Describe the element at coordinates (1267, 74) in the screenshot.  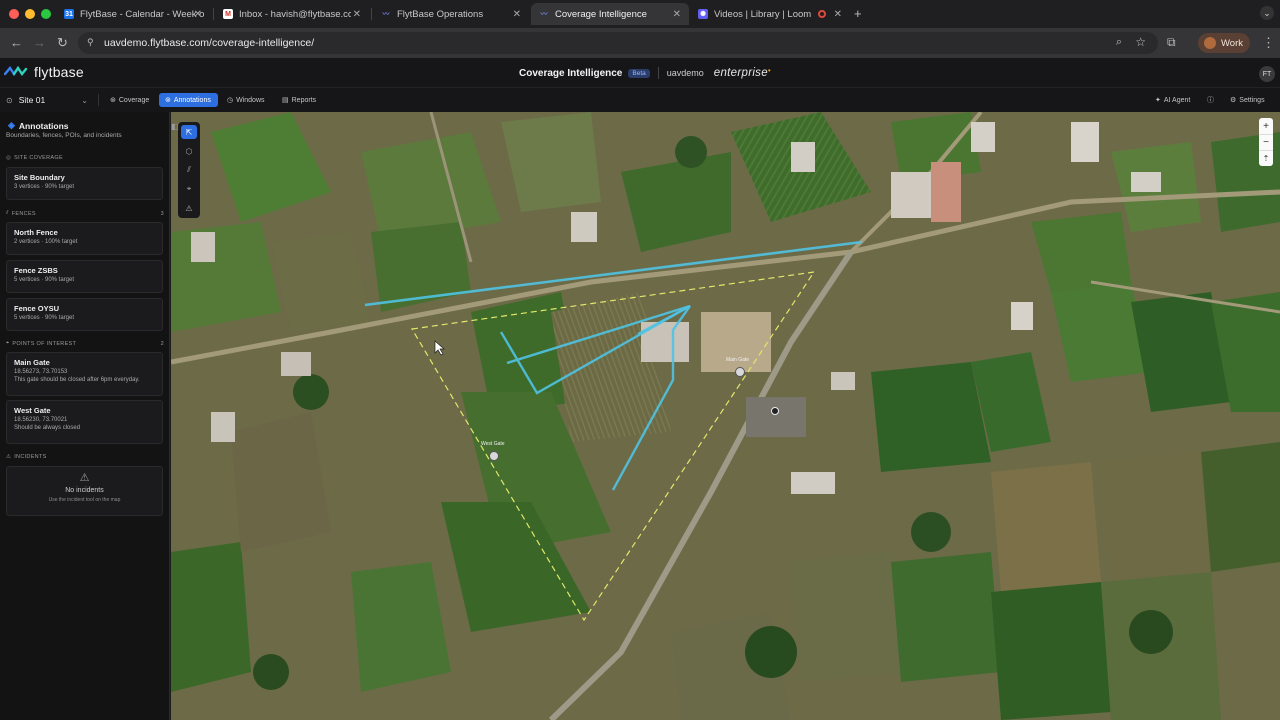
I see `user-avatar: FT` at that location.